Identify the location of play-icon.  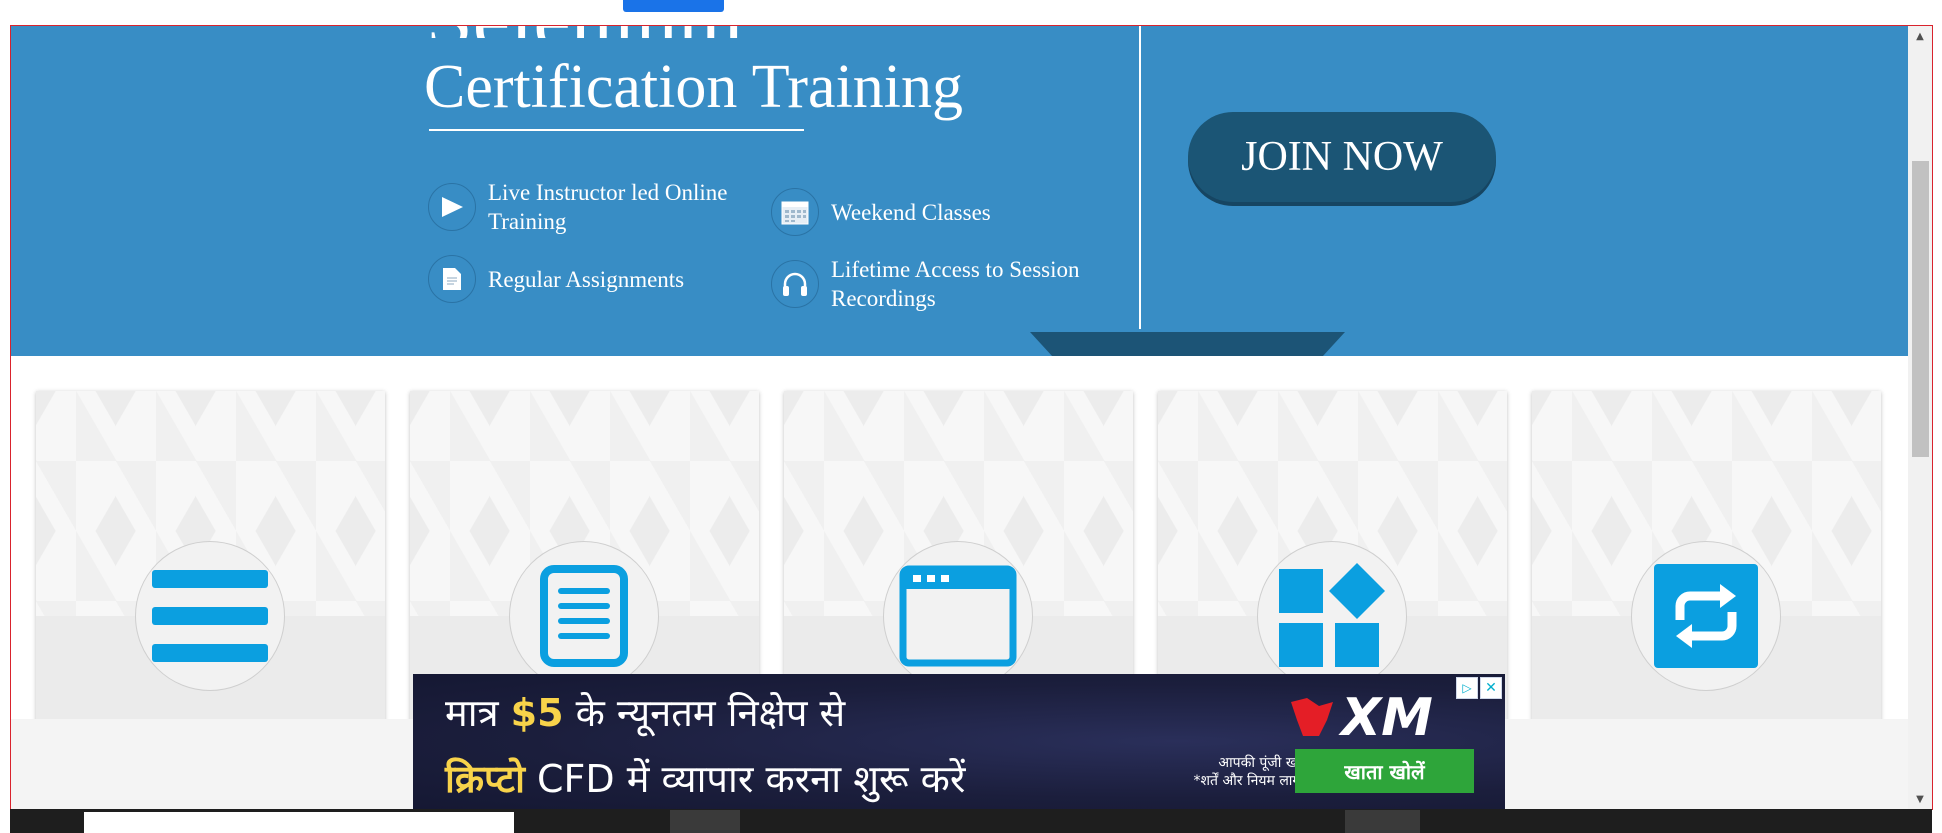
(452, 207).